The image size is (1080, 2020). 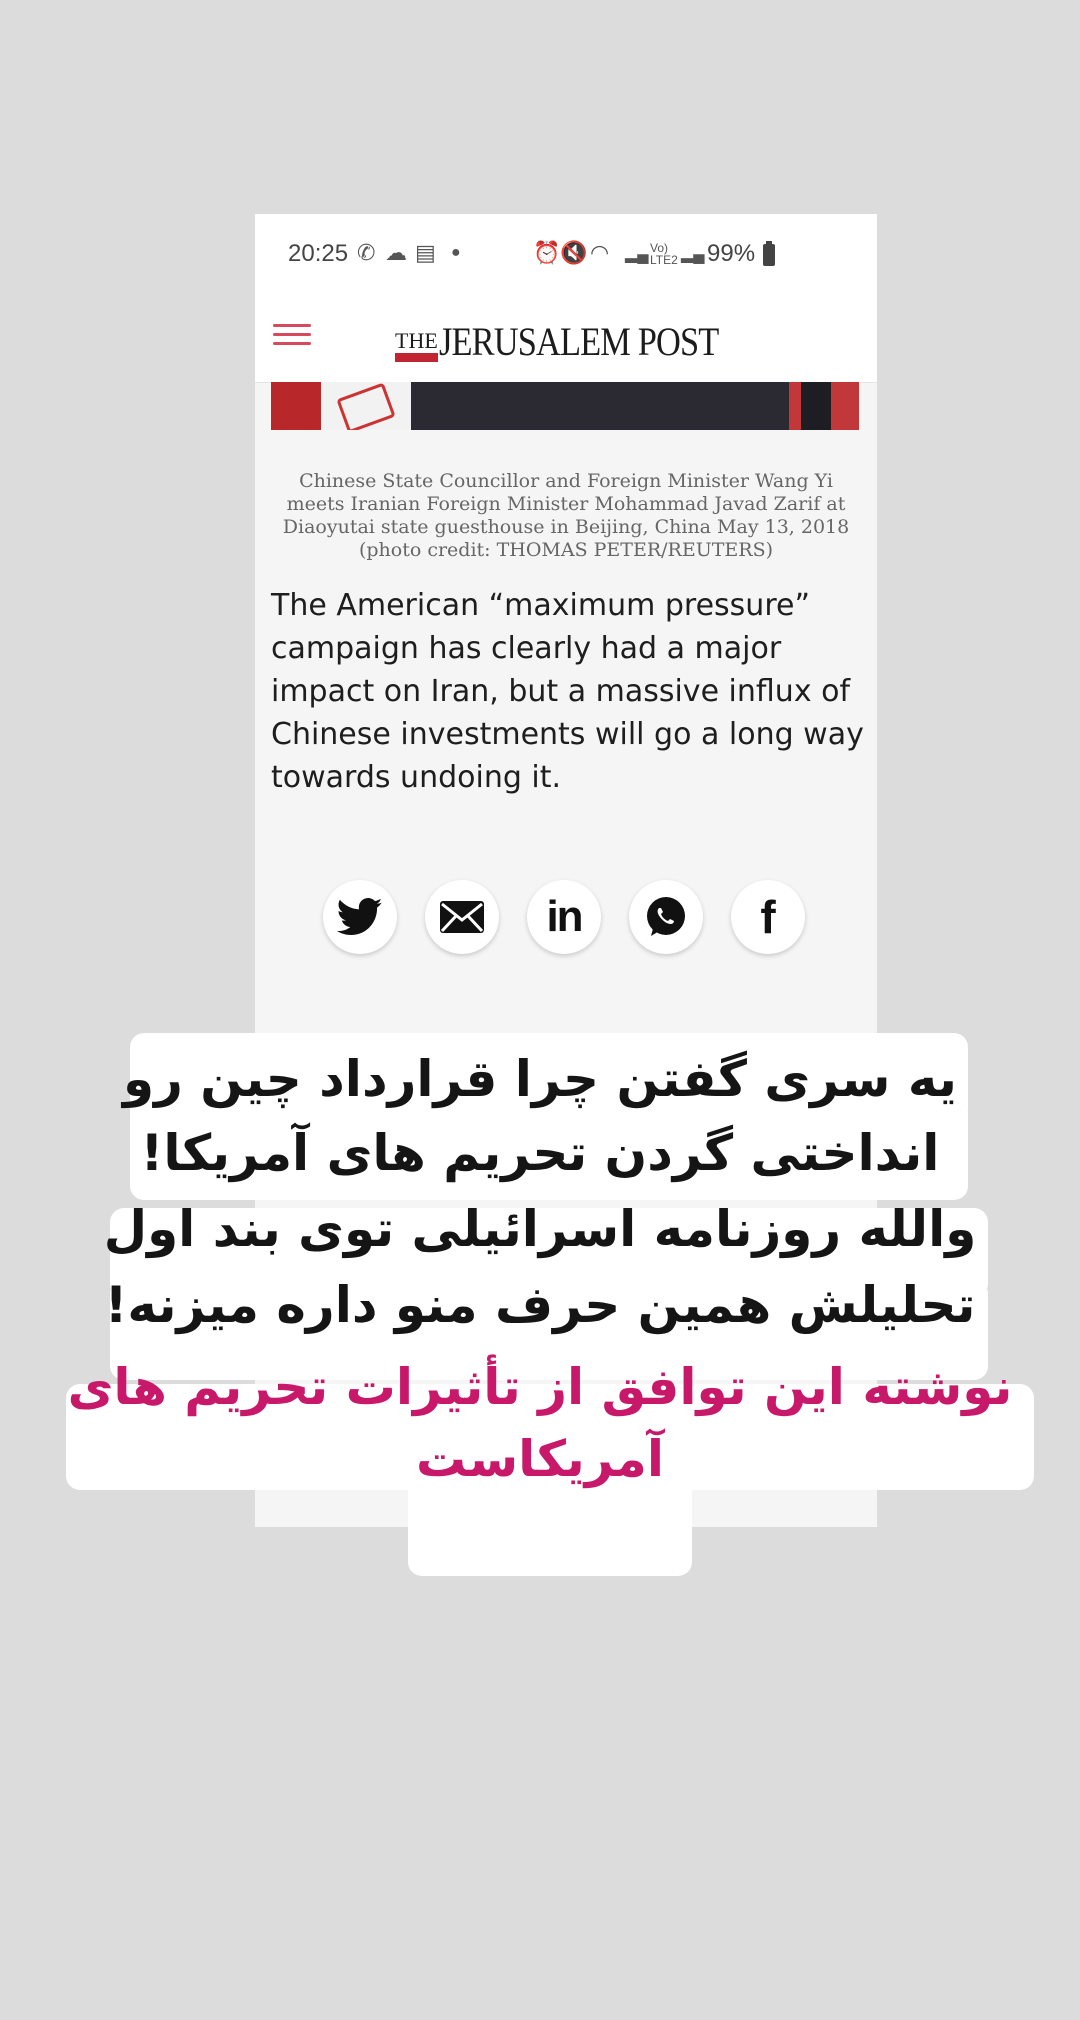 I want to click on status-time: 20:25, so click(x=318, y=253).